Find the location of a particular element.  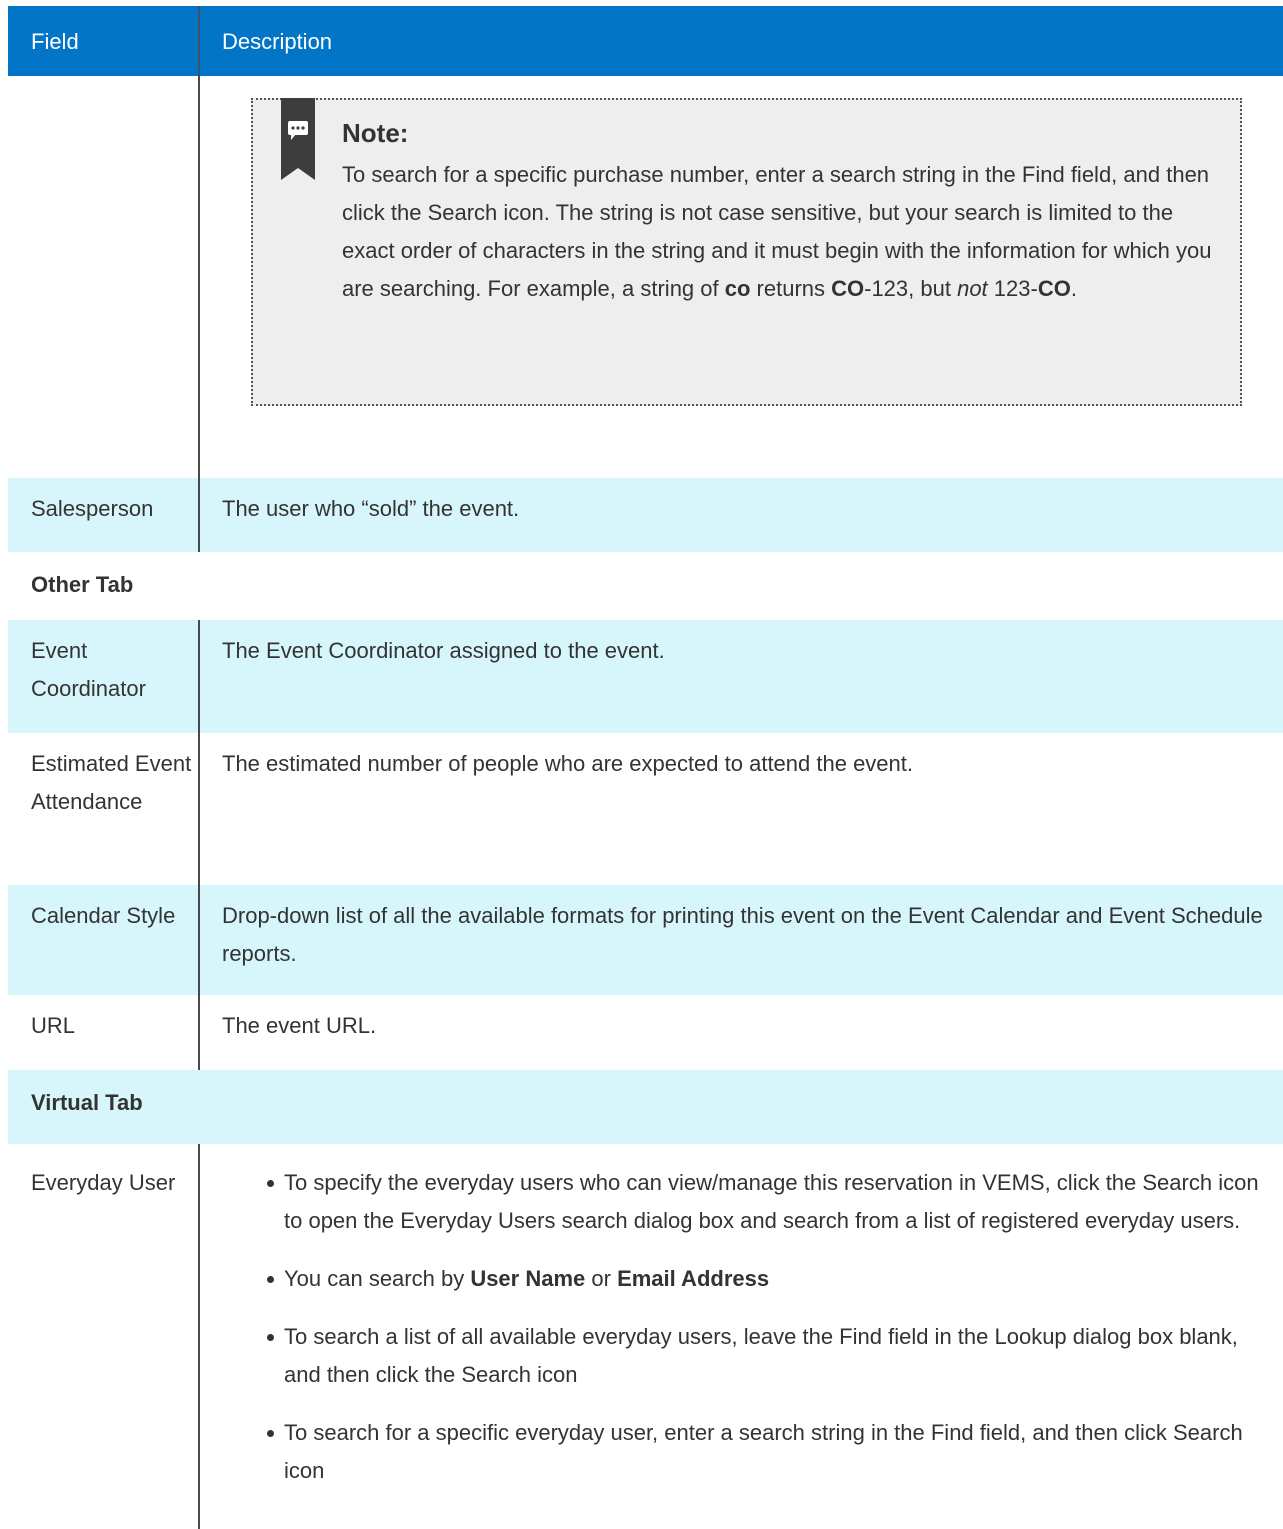

table-header: Field Description is located at coordinates (645, 41).